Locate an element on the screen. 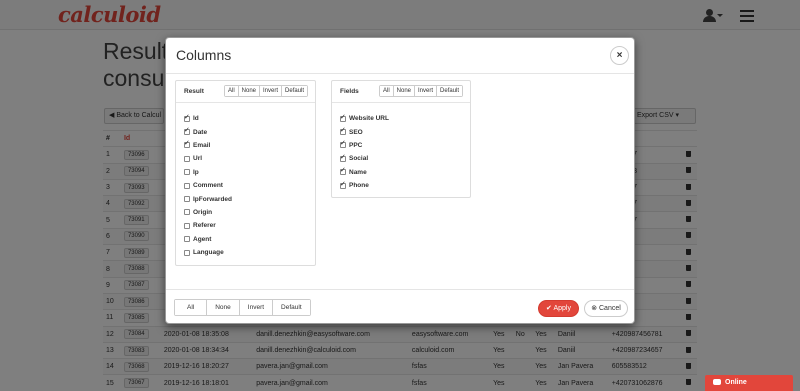  column-checkbox-label: Name is located at coordinates (358, 172).